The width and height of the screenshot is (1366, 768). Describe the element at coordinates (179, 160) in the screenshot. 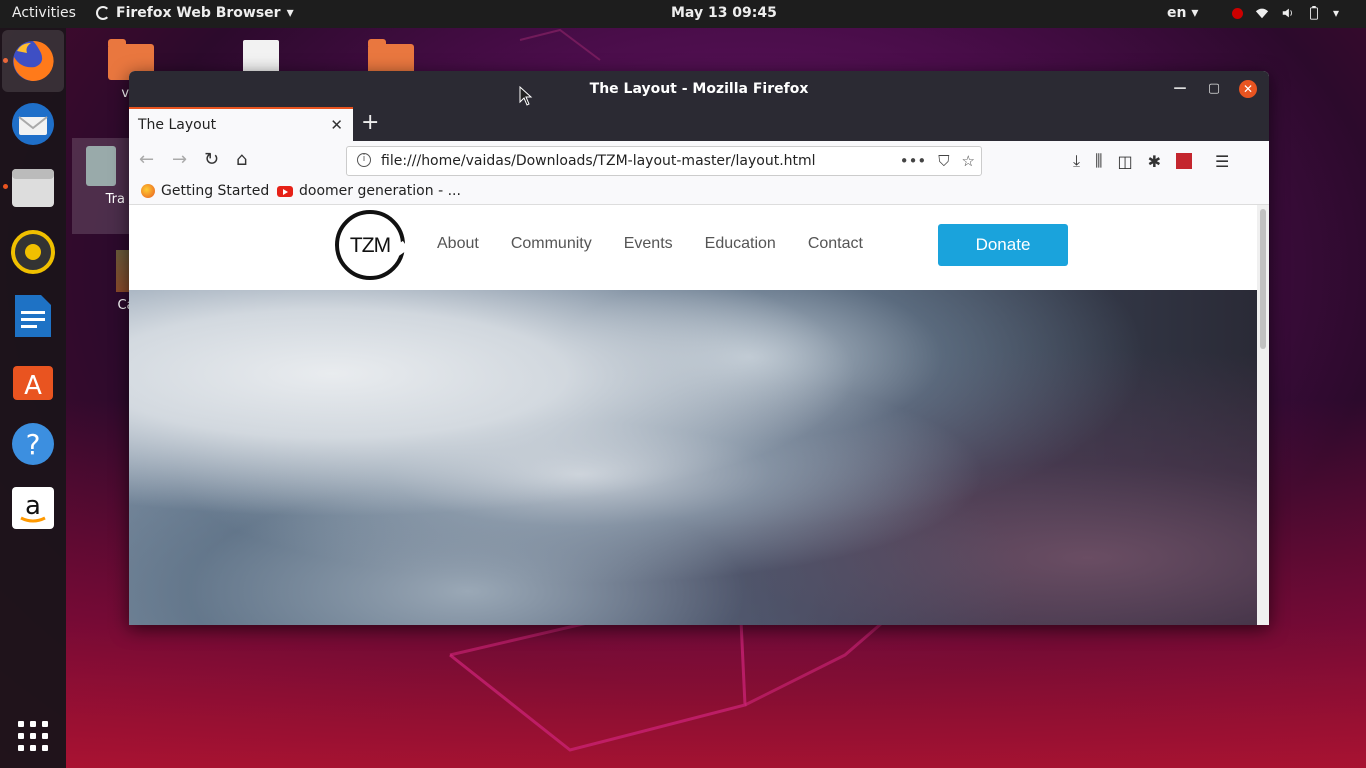

I see `forward-button: →` at that location.